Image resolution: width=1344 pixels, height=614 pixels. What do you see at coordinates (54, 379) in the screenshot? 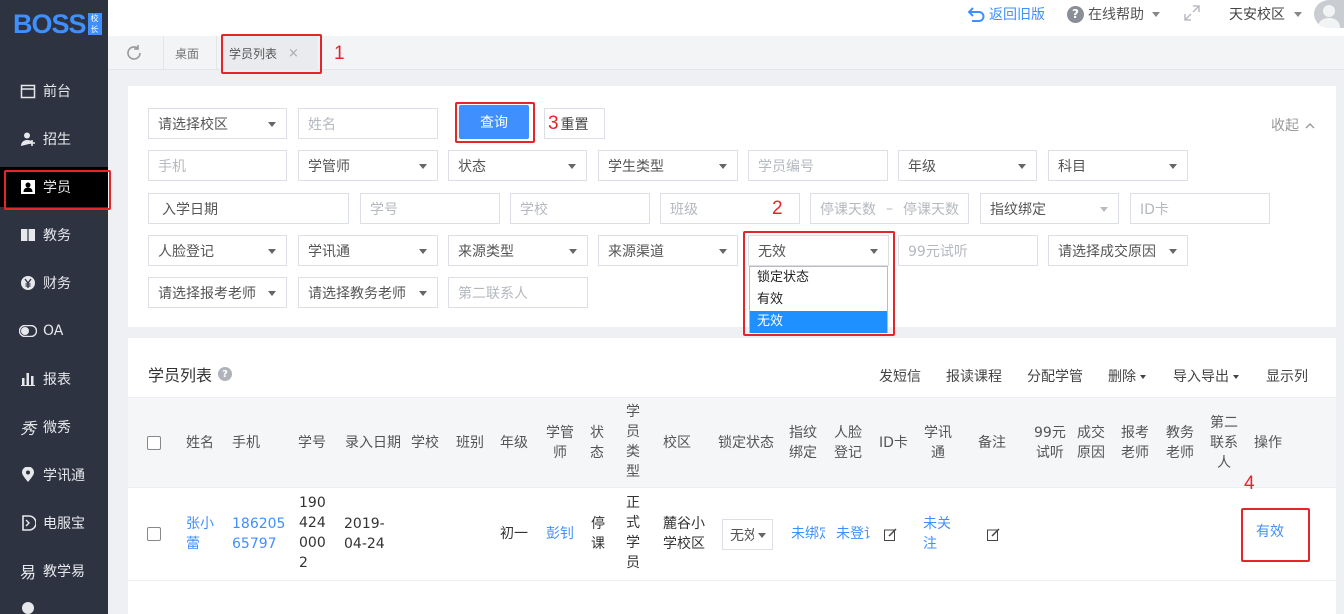
I see `sidebar-item-reports: 报表` at bounding box center [54, 379].